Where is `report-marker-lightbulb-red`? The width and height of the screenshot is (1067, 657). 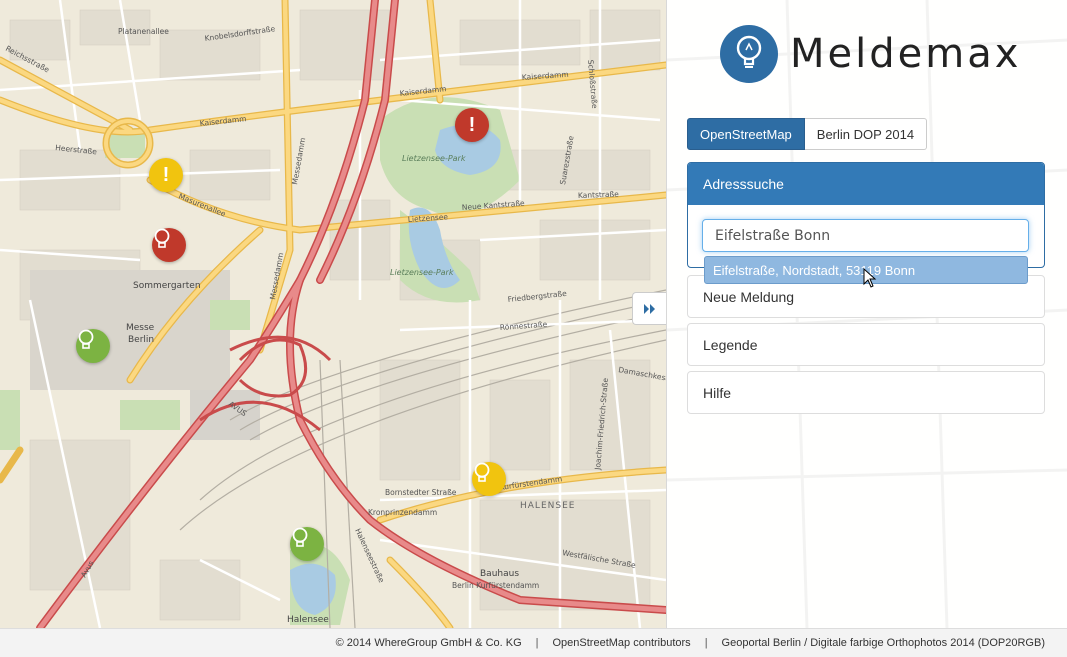 report-marker-lightbulb-red is located at coordinates (169, 245).